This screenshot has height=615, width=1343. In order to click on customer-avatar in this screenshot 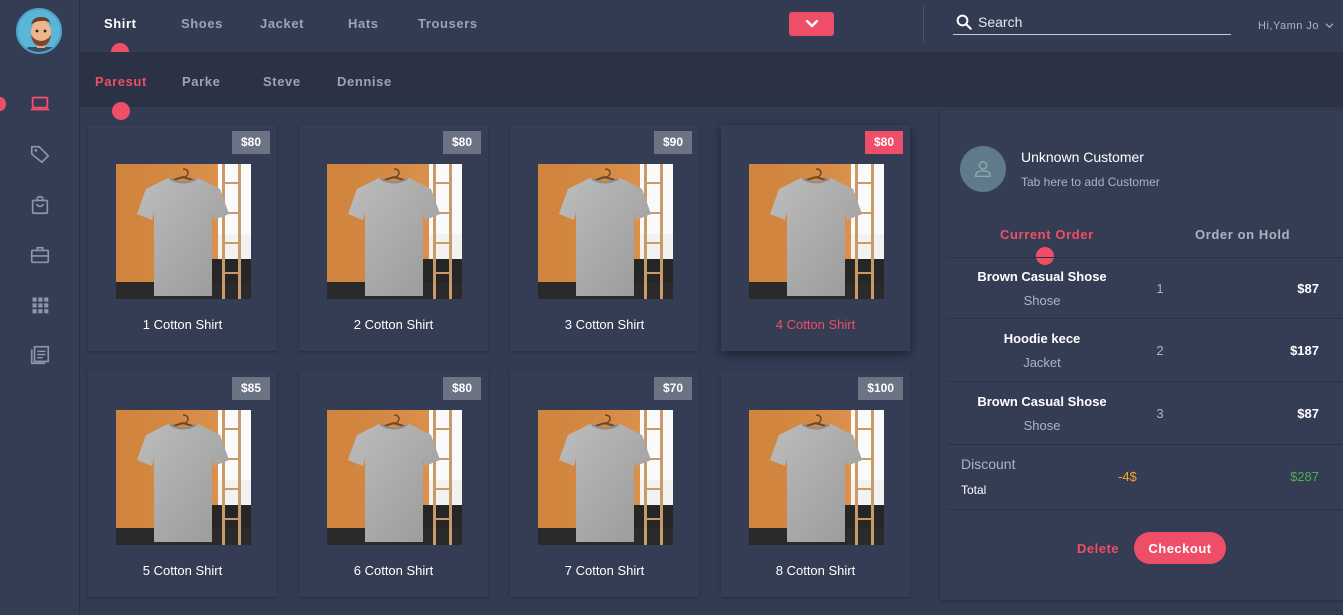, I will do `click(983, 169)`.